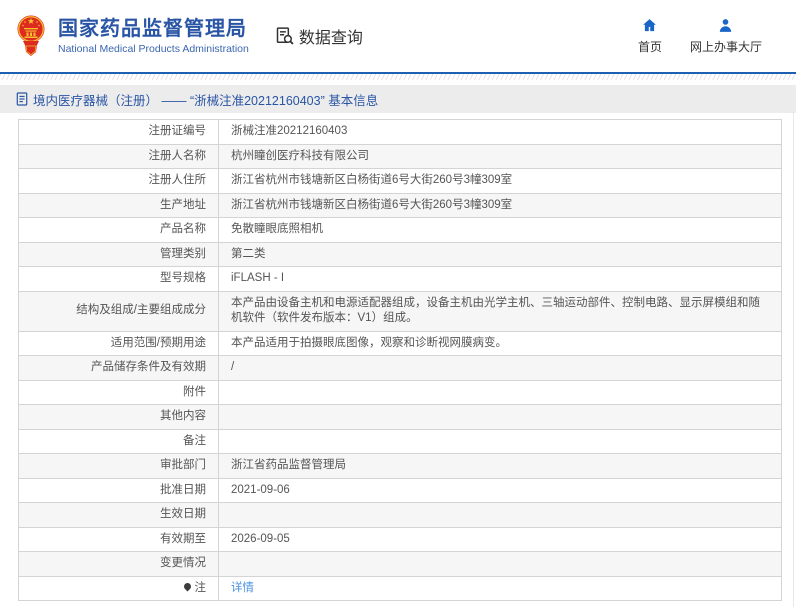  What do you see at coordinates (118, 515) in the screenshot?
I see `row-label: 生效日期` at bounding box center [118, 515].